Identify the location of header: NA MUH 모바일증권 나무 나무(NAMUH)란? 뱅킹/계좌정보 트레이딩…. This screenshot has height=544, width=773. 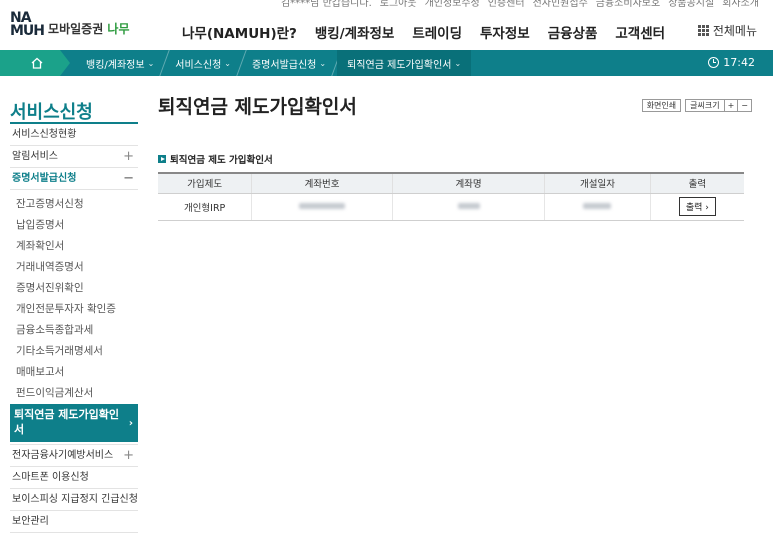
(386, 30).